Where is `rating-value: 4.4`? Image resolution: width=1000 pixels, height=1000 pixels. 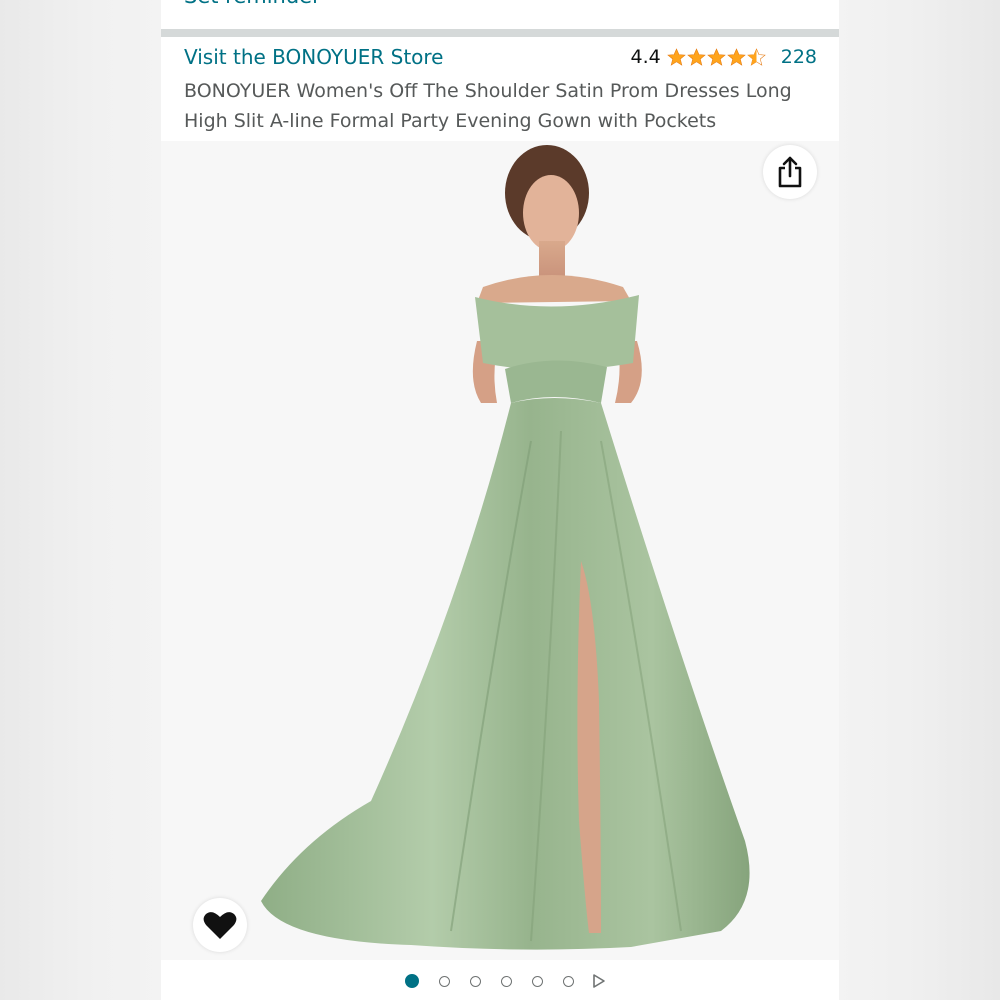
rating-value: 4.4 is located at coordinates (645, 57).